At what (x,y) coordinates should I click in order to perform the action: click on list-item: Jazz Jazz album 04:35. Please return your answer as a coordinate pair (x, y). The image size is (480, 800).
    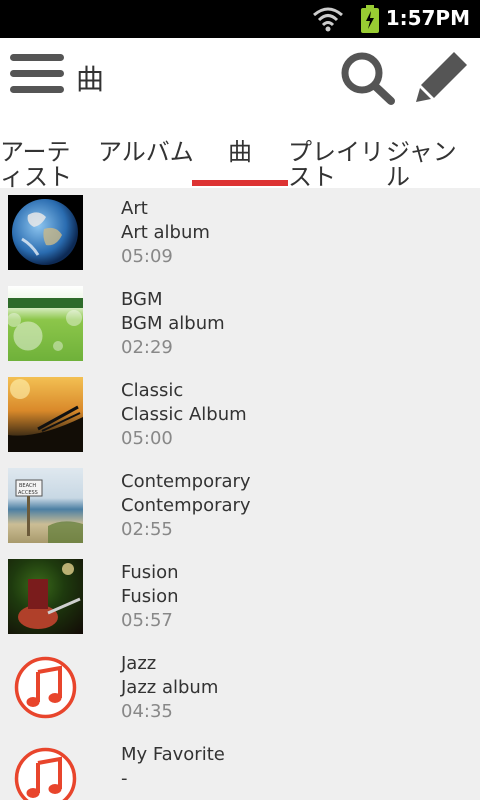
    Looking at the image, I should click on (240, 688).